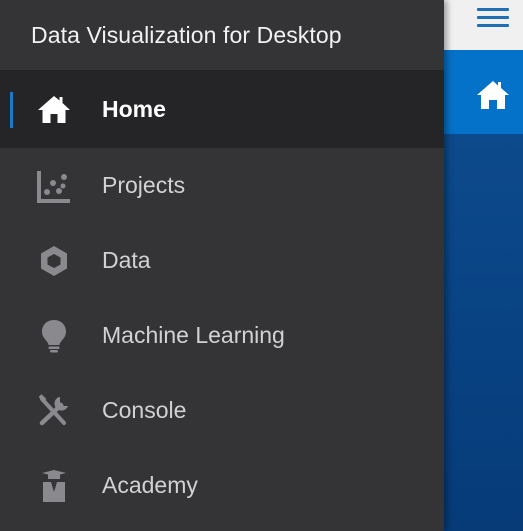  Describe the element at coordinates (144, 185) in the screenshot. I see `nav-item-label: Projects` at that location.